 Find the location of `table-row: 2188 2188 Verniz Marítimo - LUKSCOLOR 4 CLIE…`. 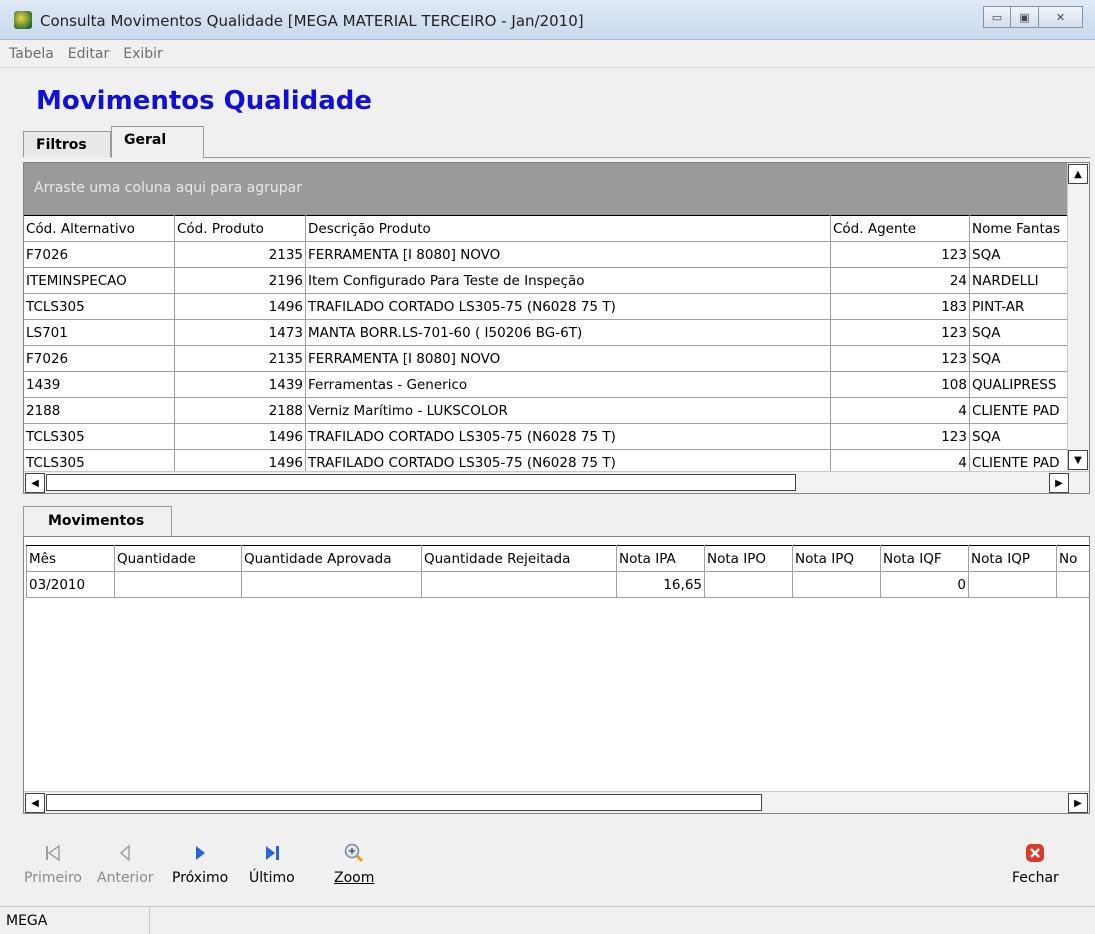

table-row: 2188 2188 Verniz Marítimo - LUKSCOLOR 4 CLIE… is located at coordinates (547, 410).